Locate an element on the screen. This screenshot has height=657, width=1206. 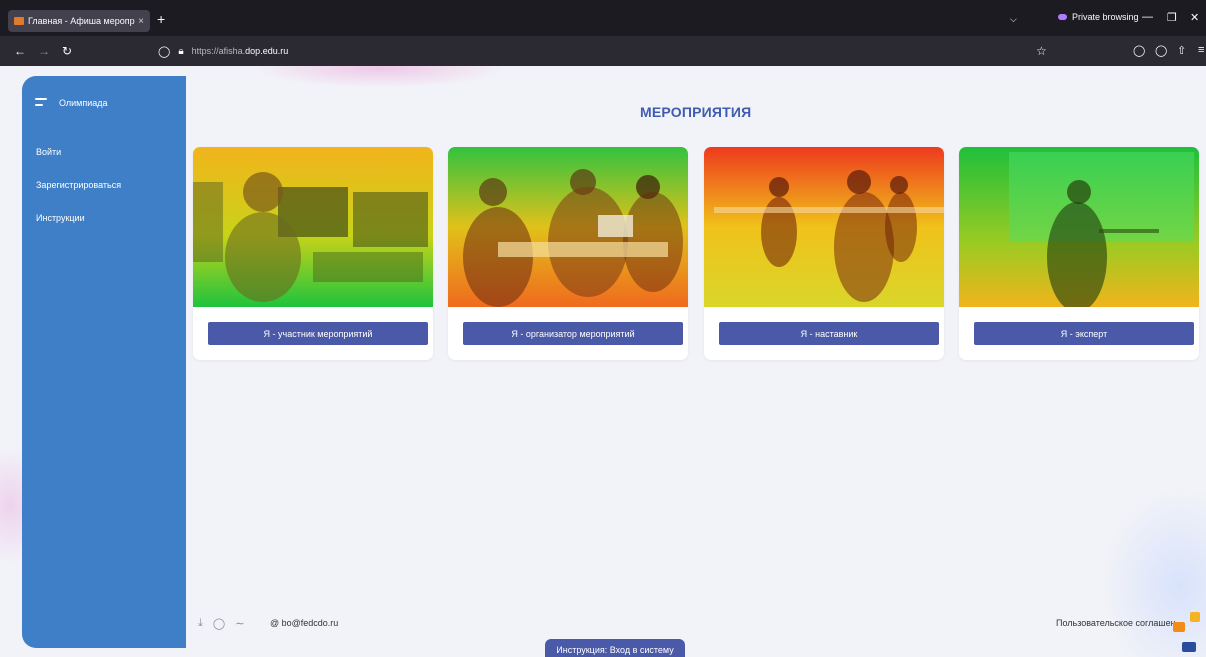
participant-photo is located at coordinates (313, 227).